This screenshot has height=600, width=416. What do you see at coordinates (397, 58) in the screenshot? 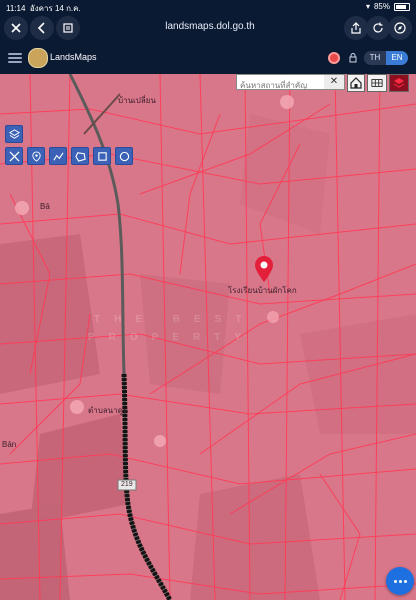
I see `lang-en: EN` at bounding box center [397, 58].